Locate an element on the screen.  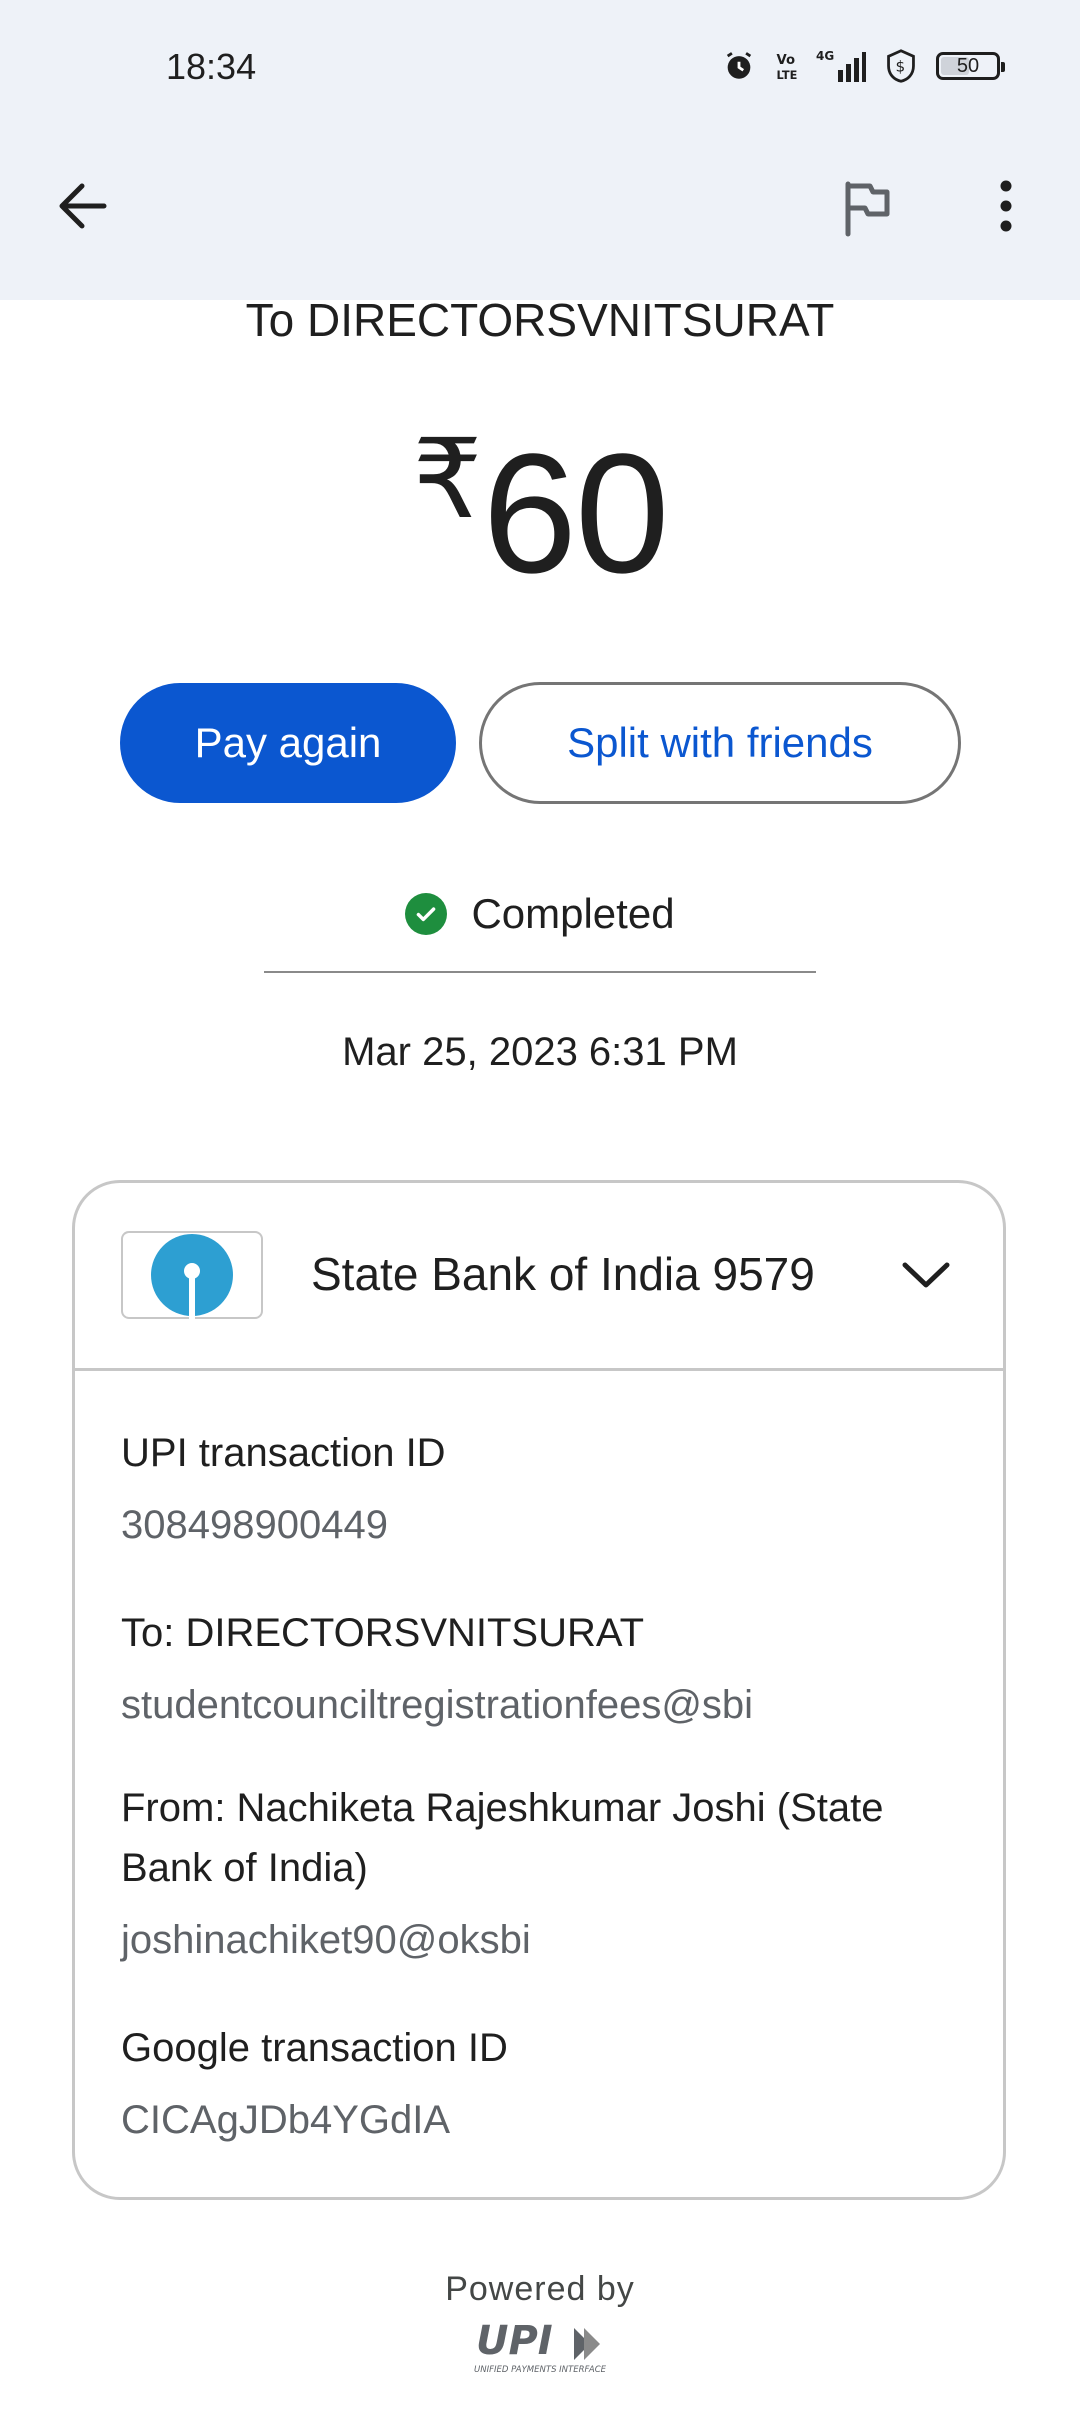
detail-google-transaction-id: Google transaction ID CICAgJDb4YGdIA is located at coordinates (551, 2084).